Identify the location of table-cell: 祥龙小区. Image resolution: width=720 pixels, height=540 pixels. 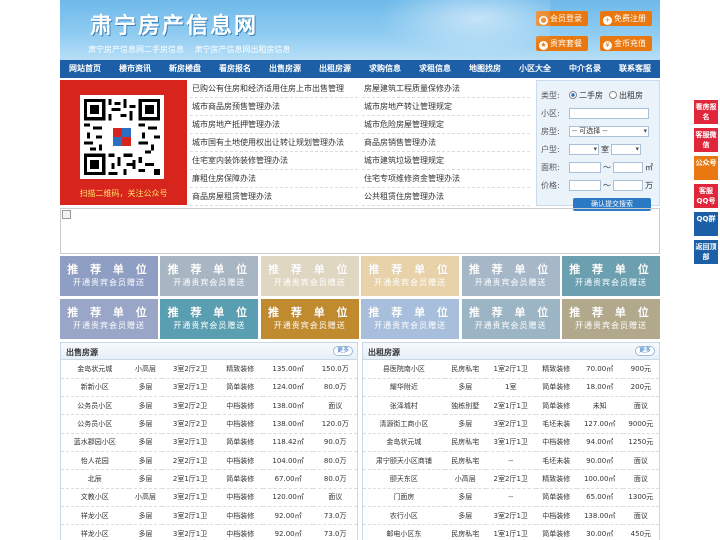
(95, 532).